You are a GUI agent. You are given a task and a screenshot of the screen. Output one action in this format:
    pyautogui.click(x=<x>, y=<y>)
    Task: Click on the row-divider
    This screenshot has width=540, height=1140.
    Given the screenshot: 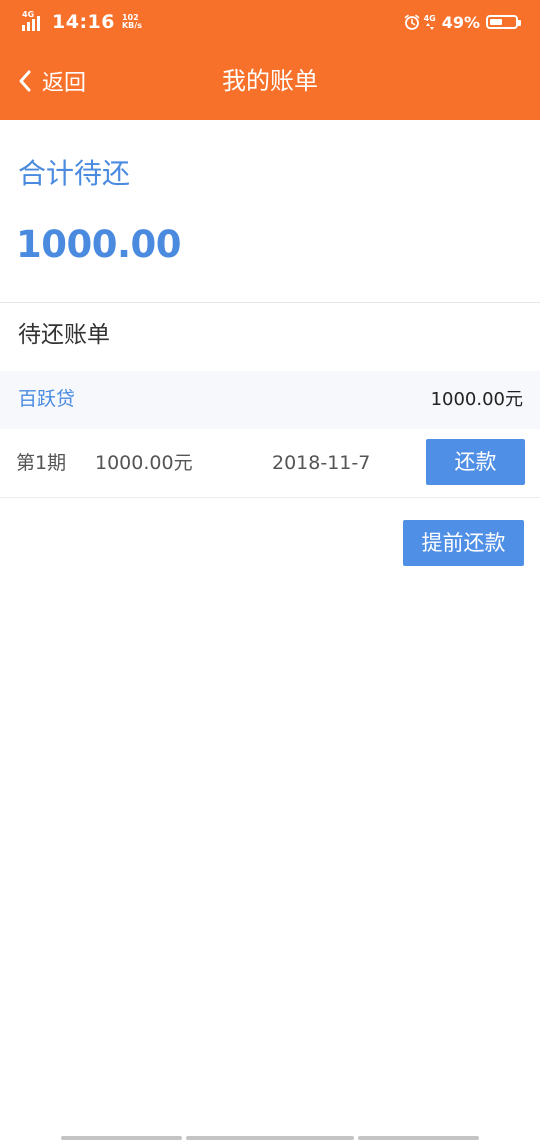 What is the action you would take?
    pyautogui.click(x=270, y=497)
    